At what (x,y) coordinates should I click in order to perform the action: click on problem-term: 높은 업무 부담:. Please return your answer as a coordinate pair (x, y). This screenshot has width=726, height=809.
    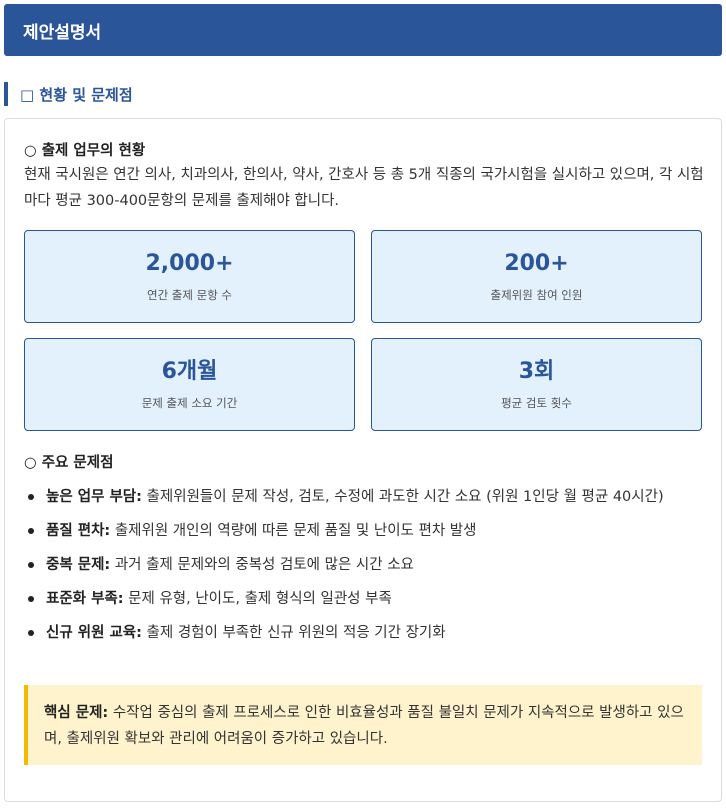
    Looking at the image, I should click on (94, 497).